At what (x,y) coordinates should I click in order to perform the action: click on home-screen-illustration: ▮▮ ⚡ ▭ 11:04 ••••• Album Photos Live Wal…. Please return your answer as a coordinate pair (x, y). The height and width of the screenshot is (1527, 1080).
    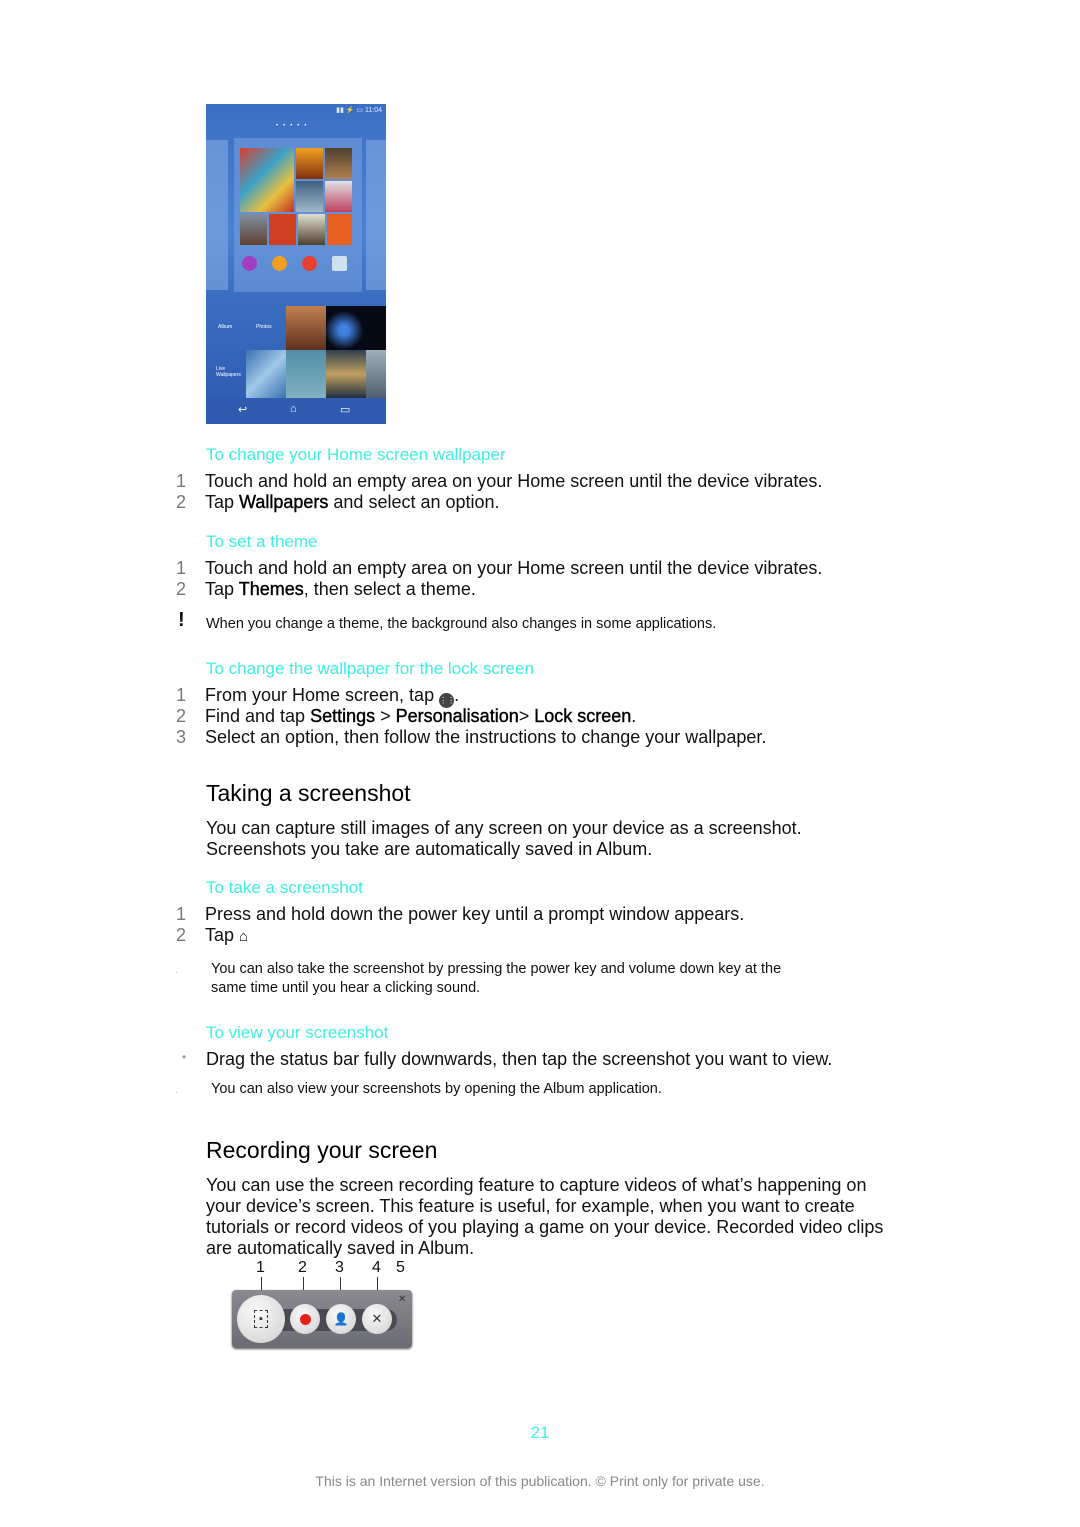
    Looking at the image, I should click on (296, 264).